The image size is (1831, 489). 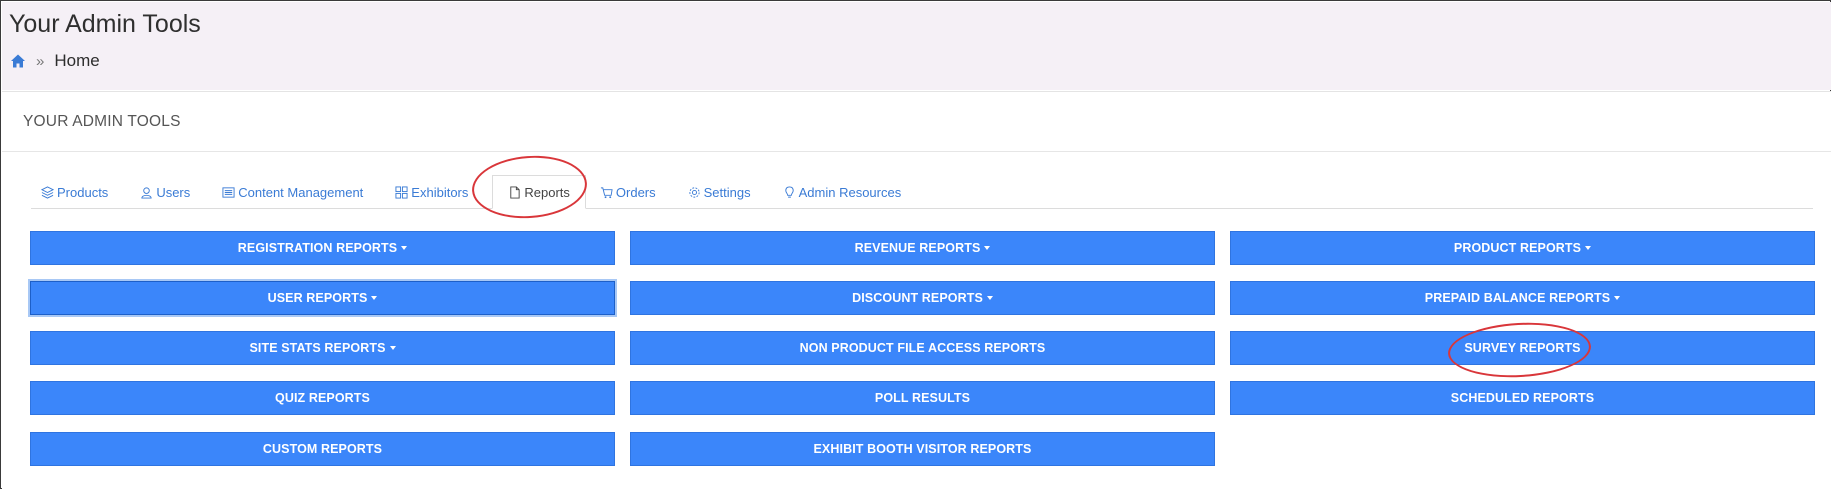 I want to click on tab-label: Products, so click(x=83, y=192).